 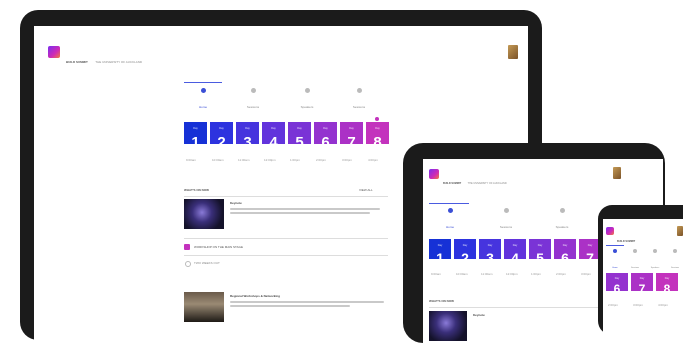 I want to click on event-card: Regional Workshops & Networking, so click(x=286, y=310).